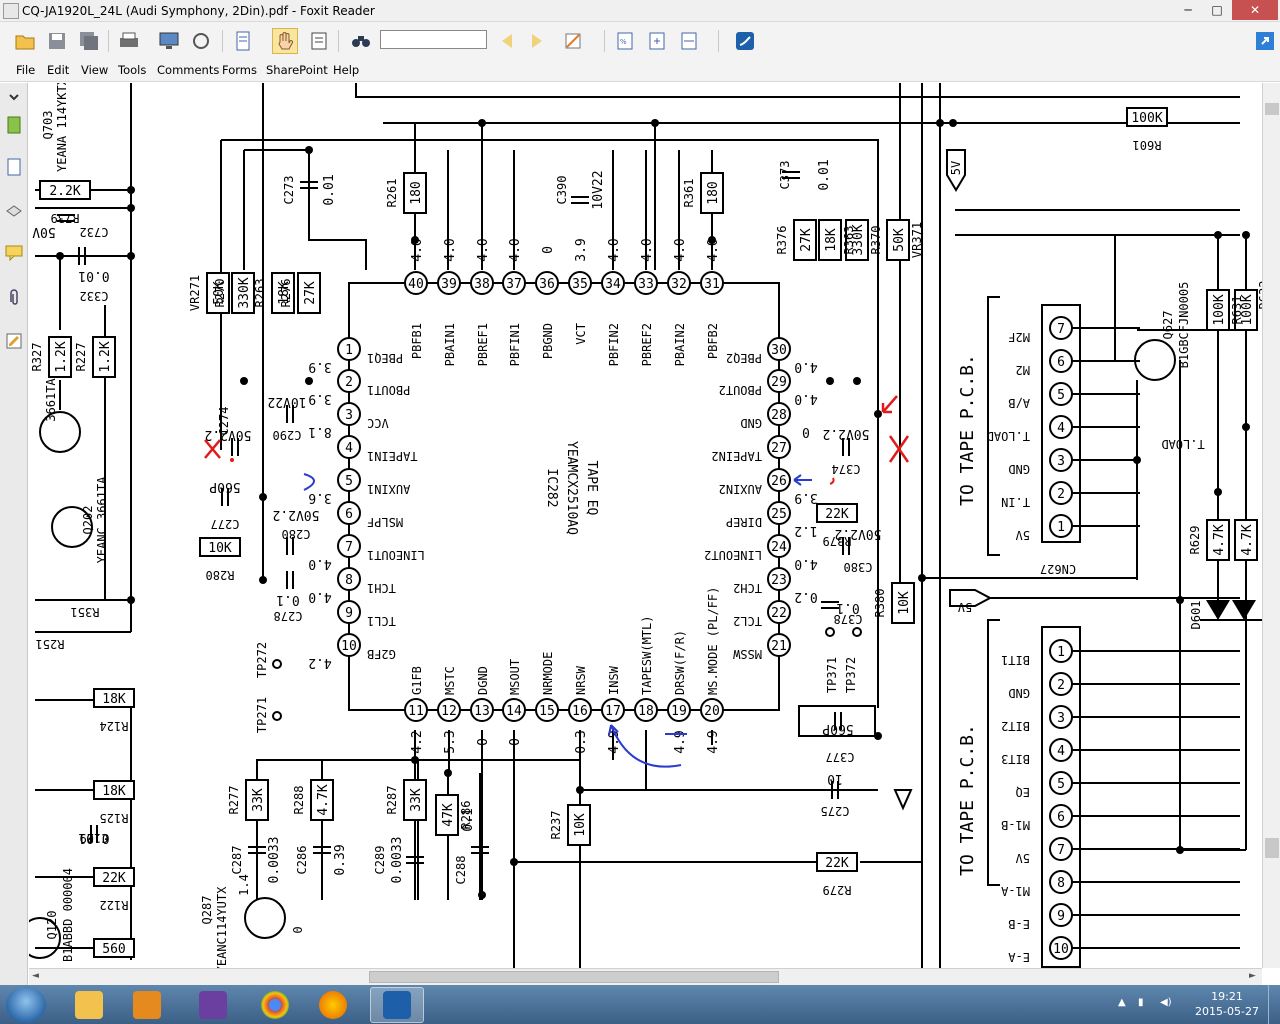 Image resolution: width=1280 pixels, height=1024 pixels. I want to click on menu-edit: Edit, so click(58, 70).